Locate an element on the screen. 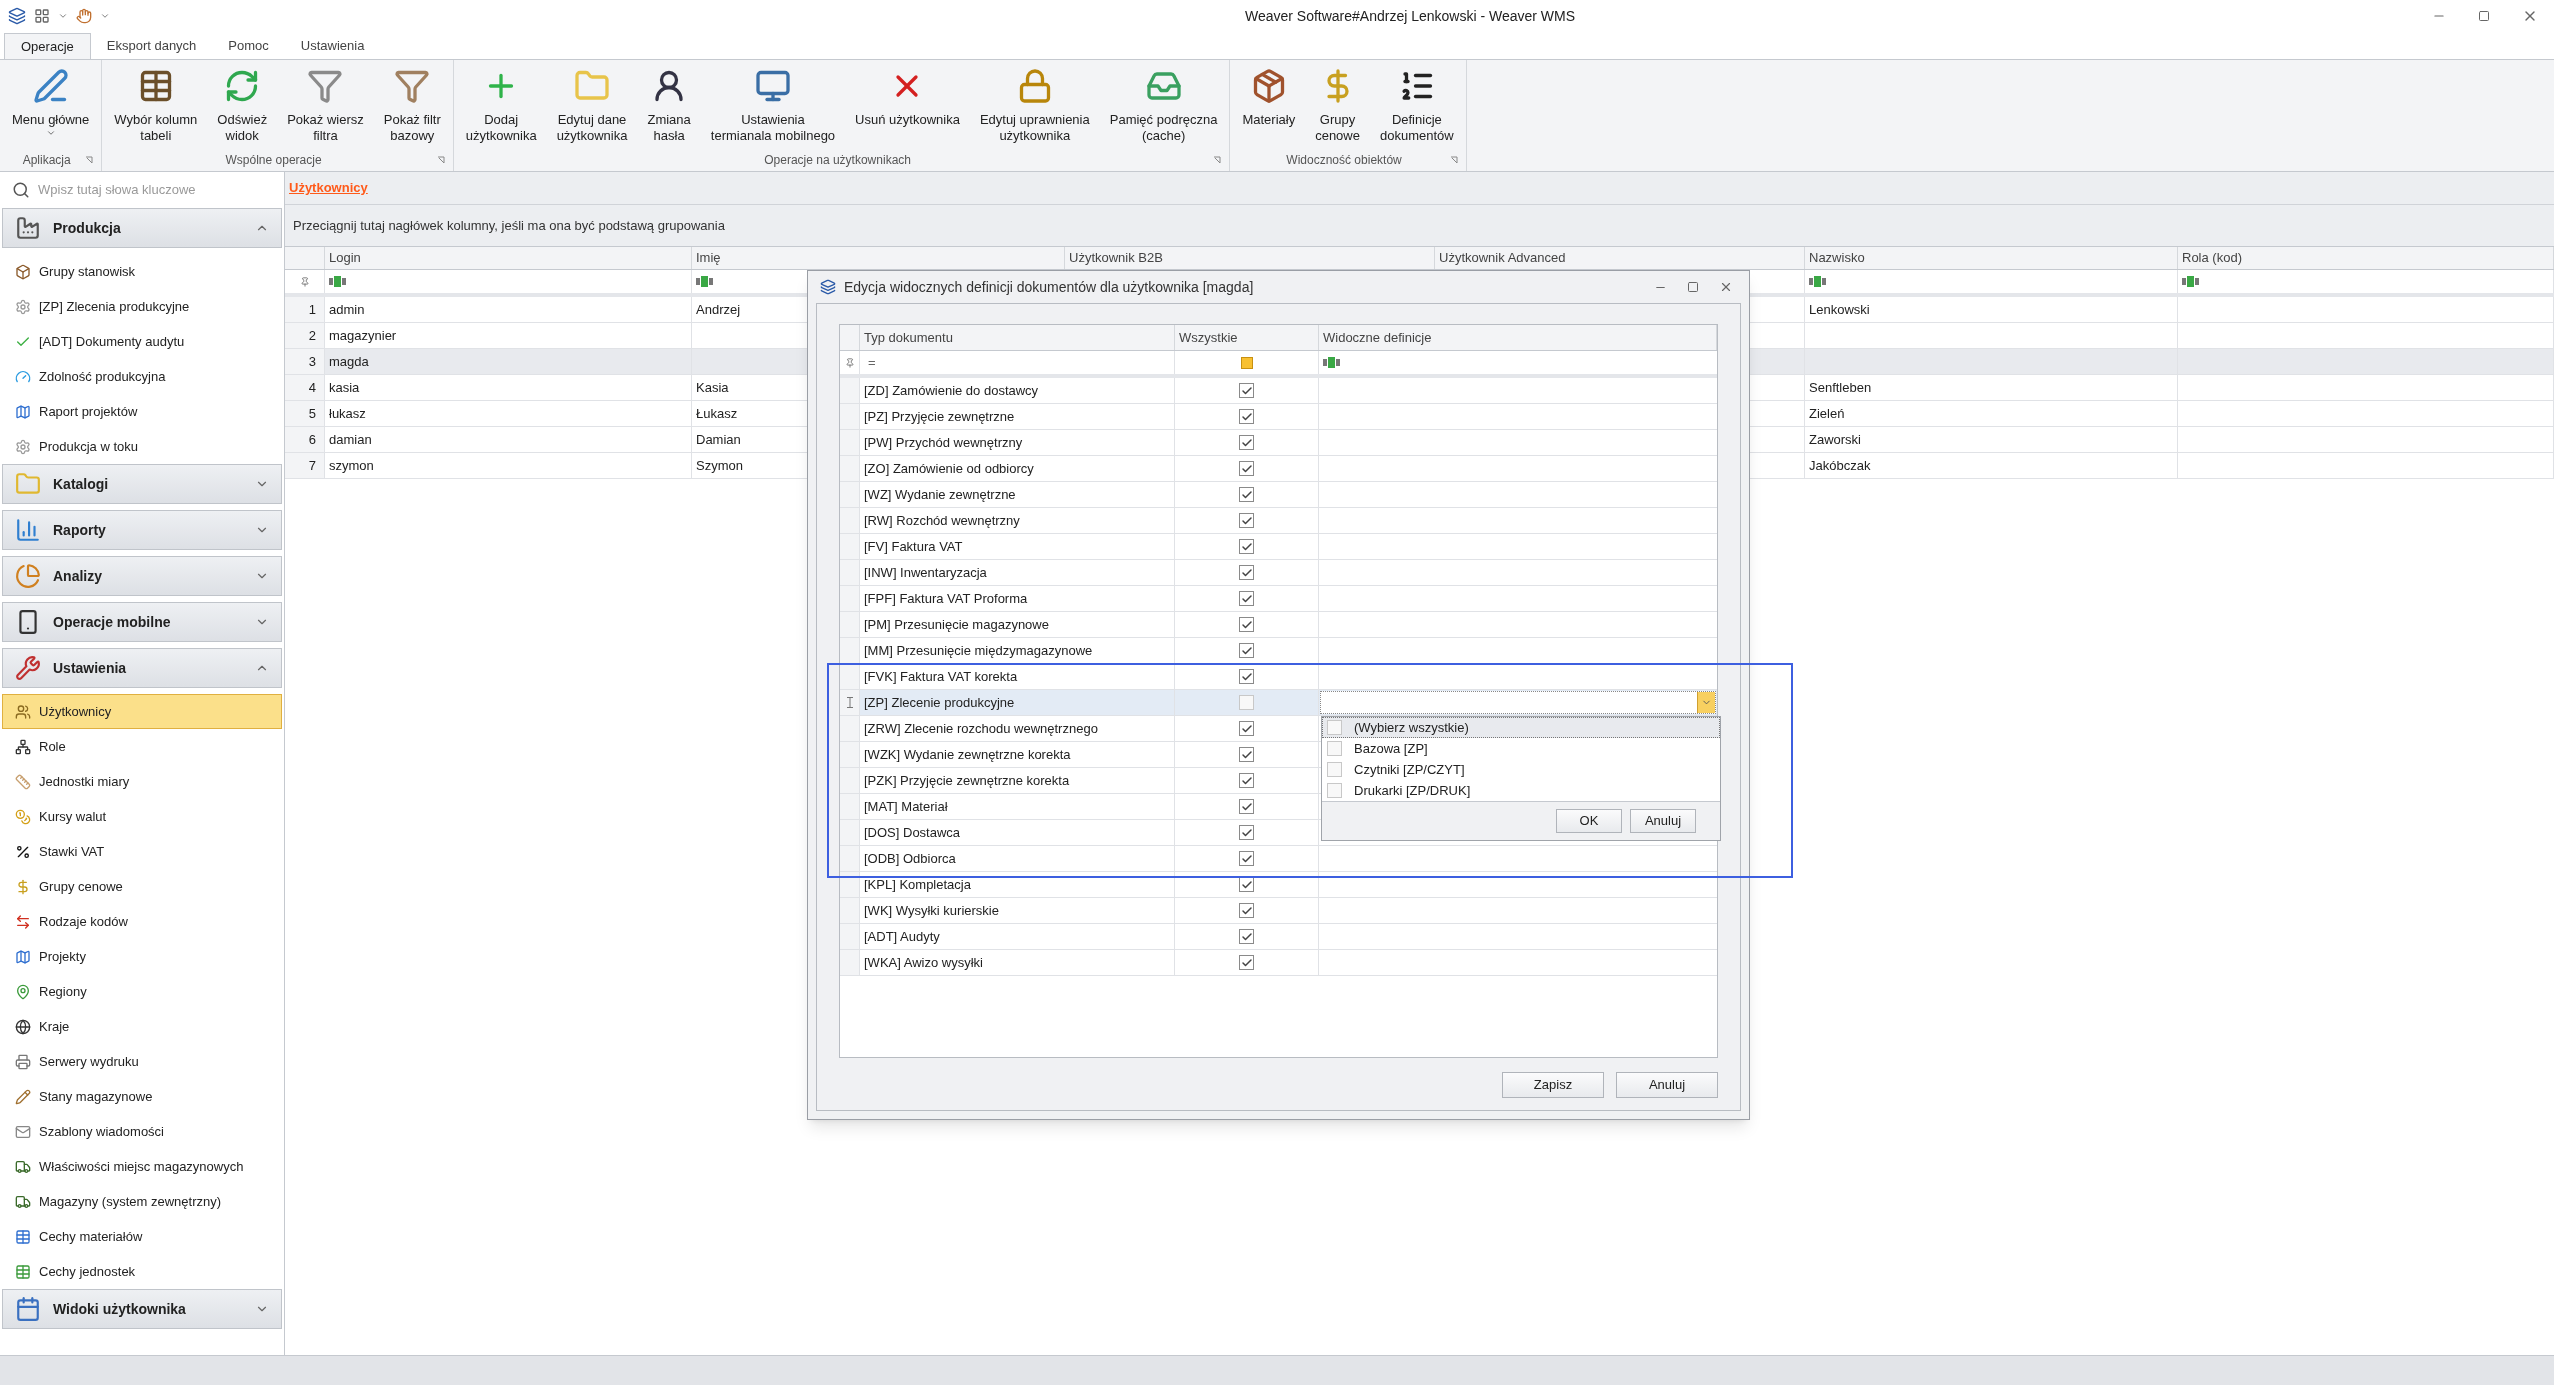 Image resolution: width=2554 pixels, height=1385 pixels. column-header: Widoczne definicje is located at coordinates (1377, 337).